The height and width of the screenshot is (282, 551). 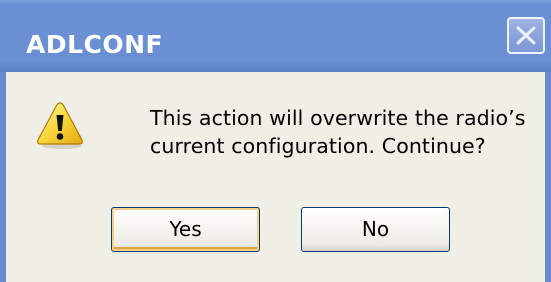 What do you see at coordinates (60, 125) in the screenshot?
I see `warning-icon` at bounding box center [60, 125].